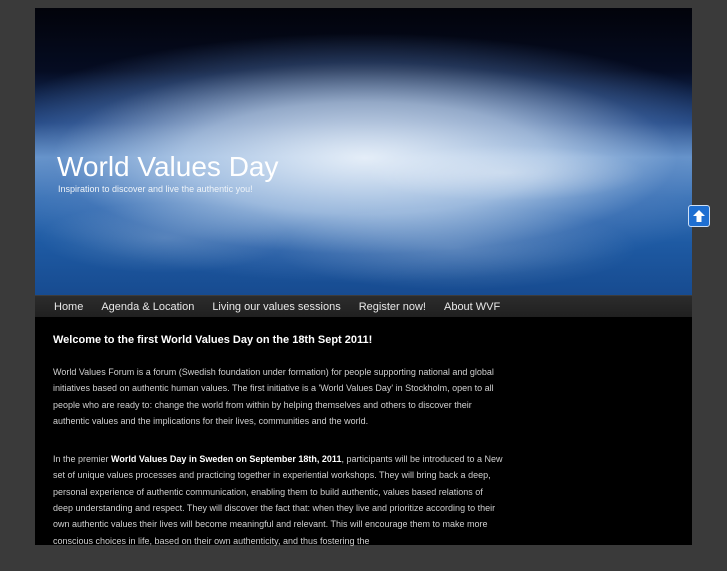 The height and width of the screenshot is (571, 727). Describe the element at coordinates (82, 459) in the screenshot. I see `paragraph-2-prefix: In the premier` at that location.